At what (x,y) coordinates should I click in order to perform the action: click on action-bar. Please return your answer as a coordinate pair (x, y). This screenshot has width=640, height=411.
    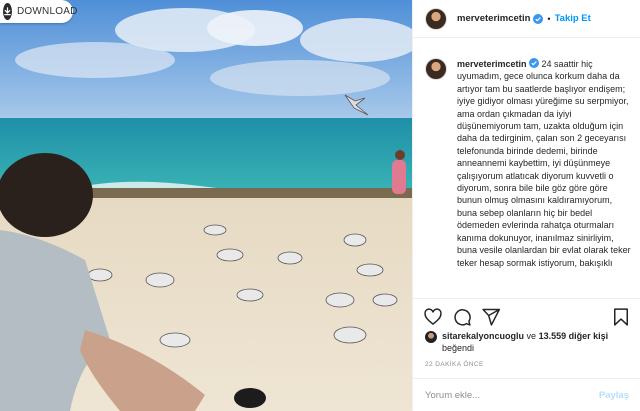
    Looking at the image, I should click on (526, 316).